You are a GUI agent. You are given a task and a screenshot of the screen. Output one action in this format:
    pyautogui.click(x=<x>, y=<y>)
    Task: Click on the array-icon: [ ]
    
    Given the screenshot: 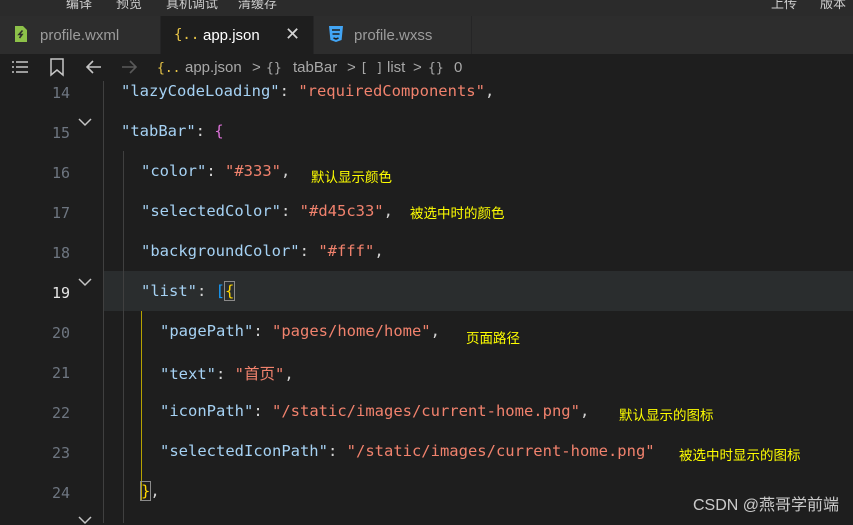 What is the action you would take?
    pyautogui.click(x=372, y=68)
    